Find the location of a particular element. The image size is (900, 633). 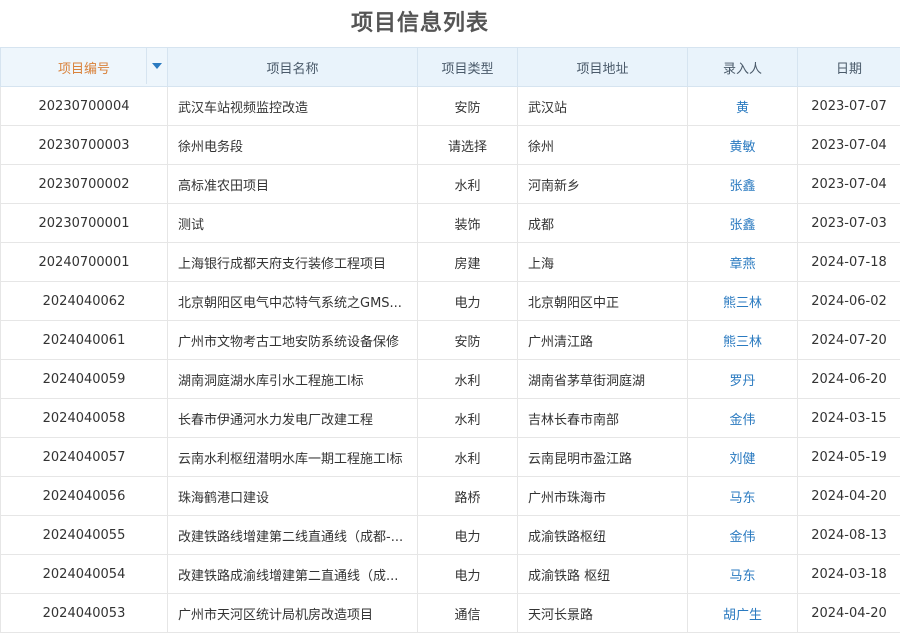

column-header-project-name: 项目名称 is located at coordinates (293, 67).